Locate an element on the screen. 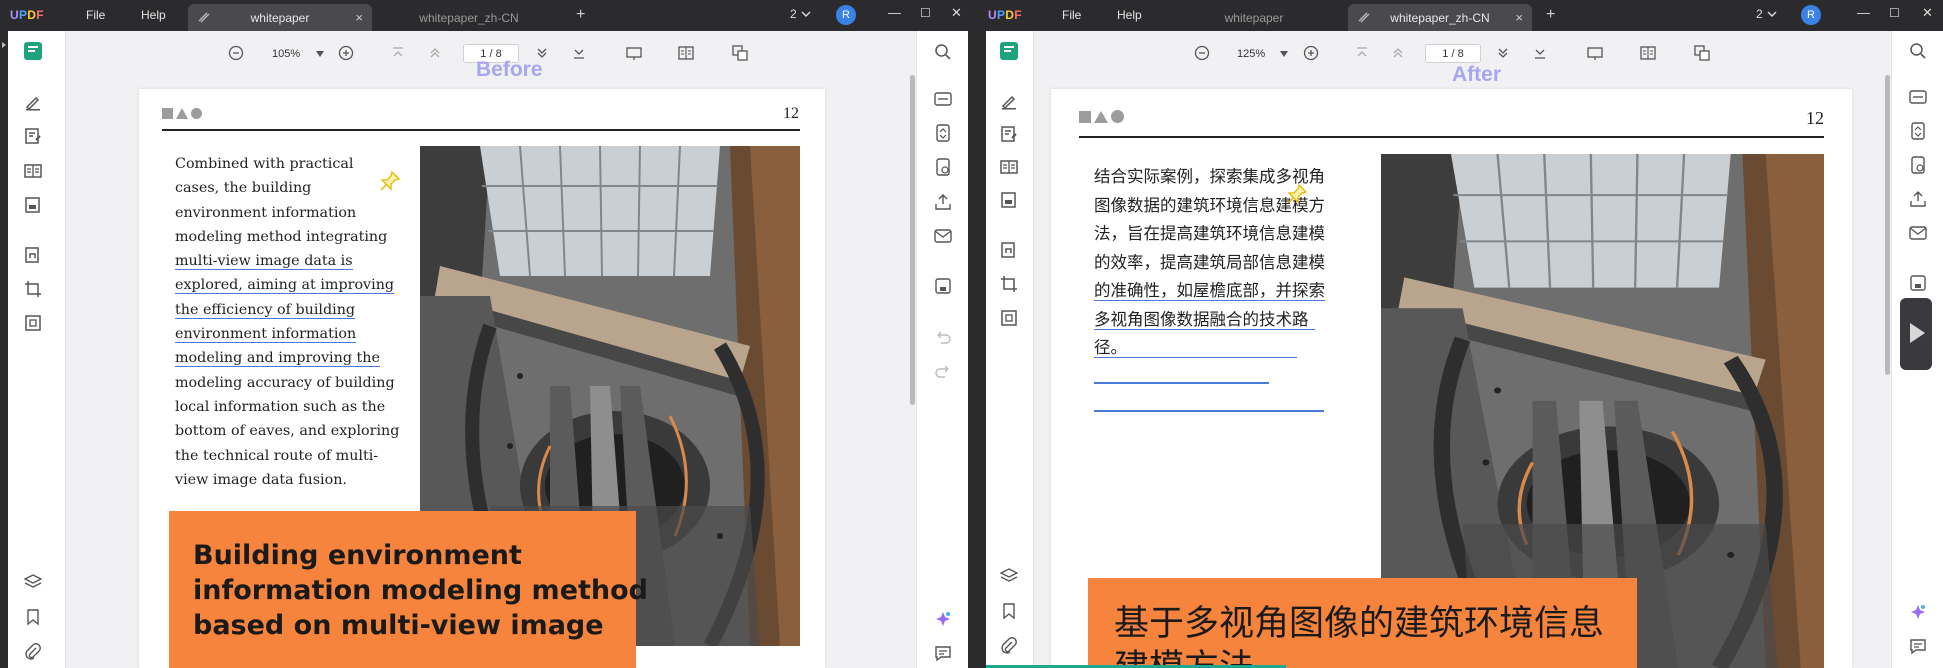 The height and width of the screenshot is (668, 1943). zoom-level: 125% is located at coordinates (1251, 54).